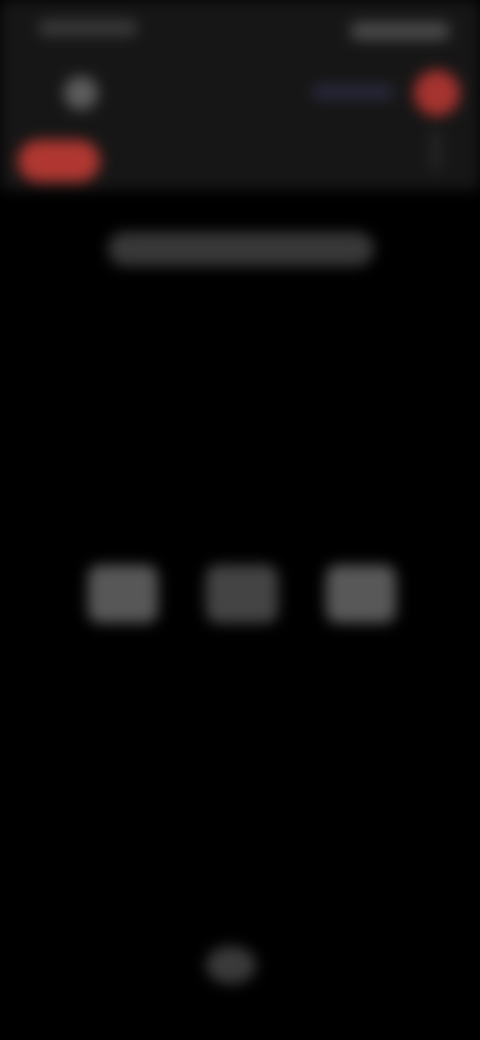 Image resolution: width=480 pixels, height=1040 pixels. I want to click on side-indicator, so click(436, 150).